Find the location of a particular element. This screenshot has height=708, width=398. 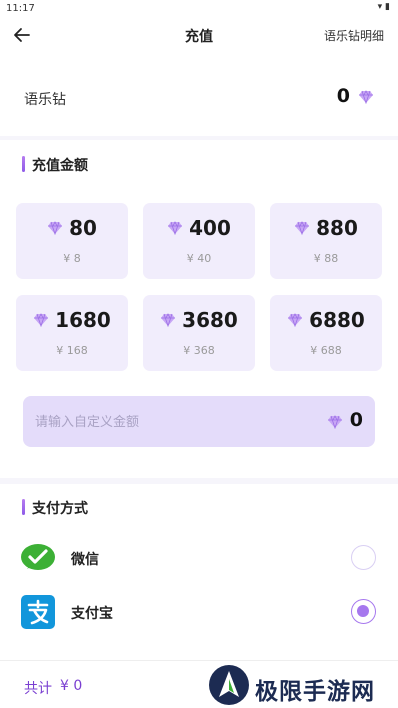

amount-option: 80 ¥ 8 is located at coordinates (72, 241).